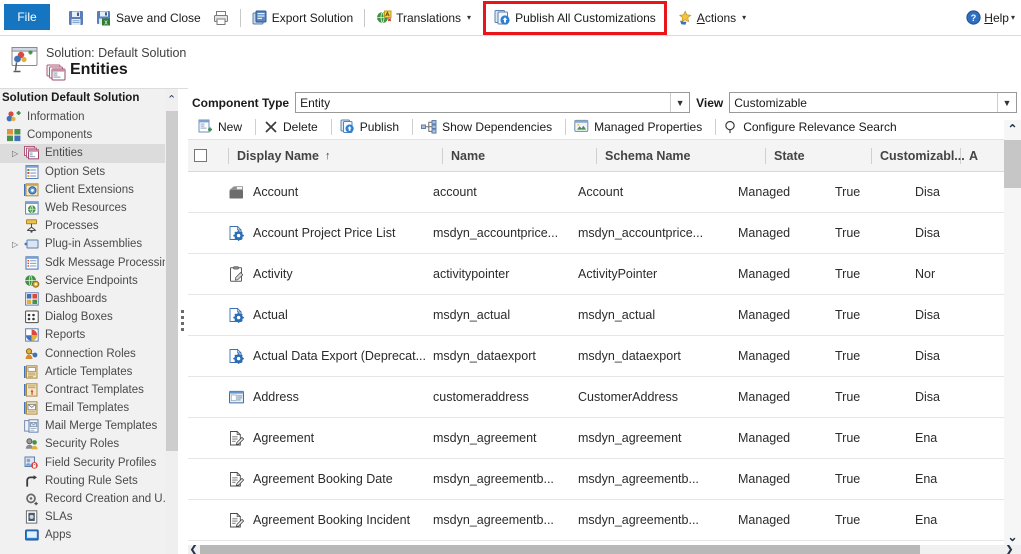 The width and height of the screenshot is (1021, 554). What do you see at coordinates (560, 549) in the screenshot?
I see `grid-hscroll-thumb` at bounding box center [560, 549].